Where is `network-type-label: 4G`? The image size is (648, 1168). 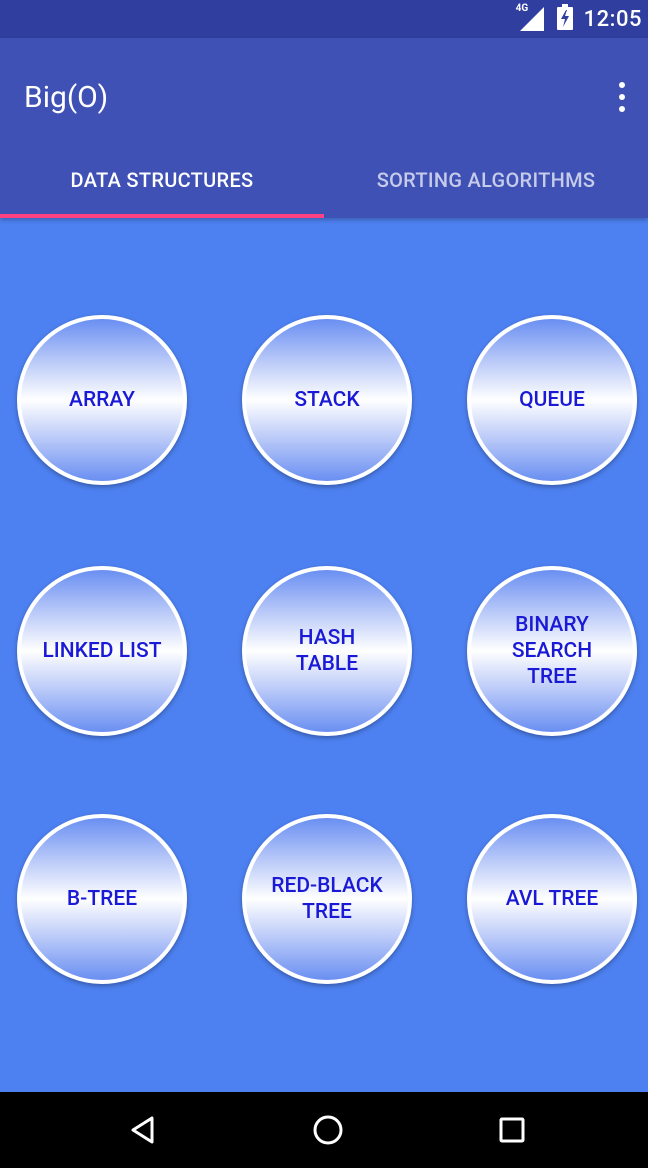
network-type-label: 4G is located at coordinates (522, 8).